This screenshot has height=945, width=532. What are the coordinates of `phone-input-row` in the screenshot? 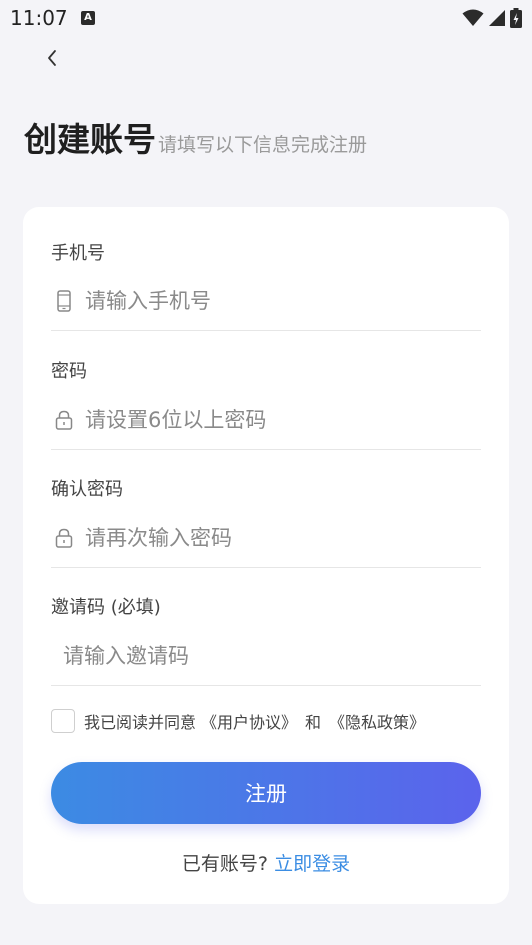 It's located at (266, 301).